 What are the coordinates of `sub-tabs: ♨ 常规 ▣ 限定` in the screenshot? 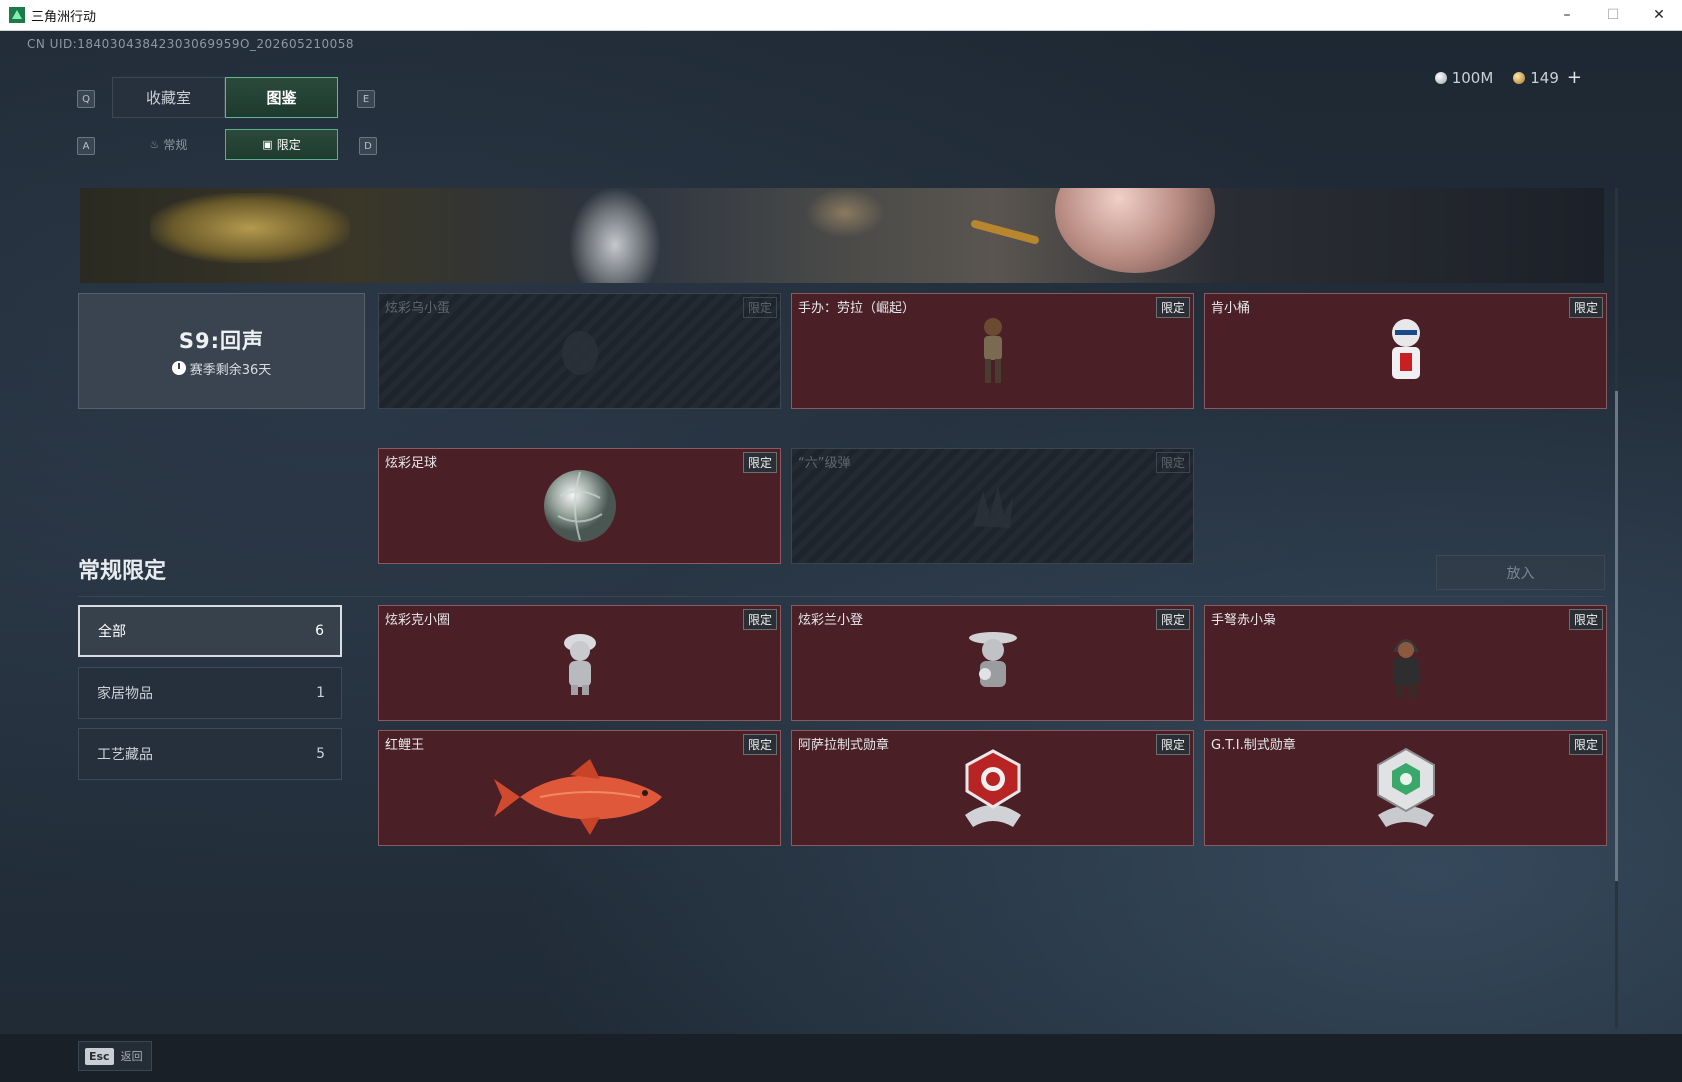 It's located at (225, 144).